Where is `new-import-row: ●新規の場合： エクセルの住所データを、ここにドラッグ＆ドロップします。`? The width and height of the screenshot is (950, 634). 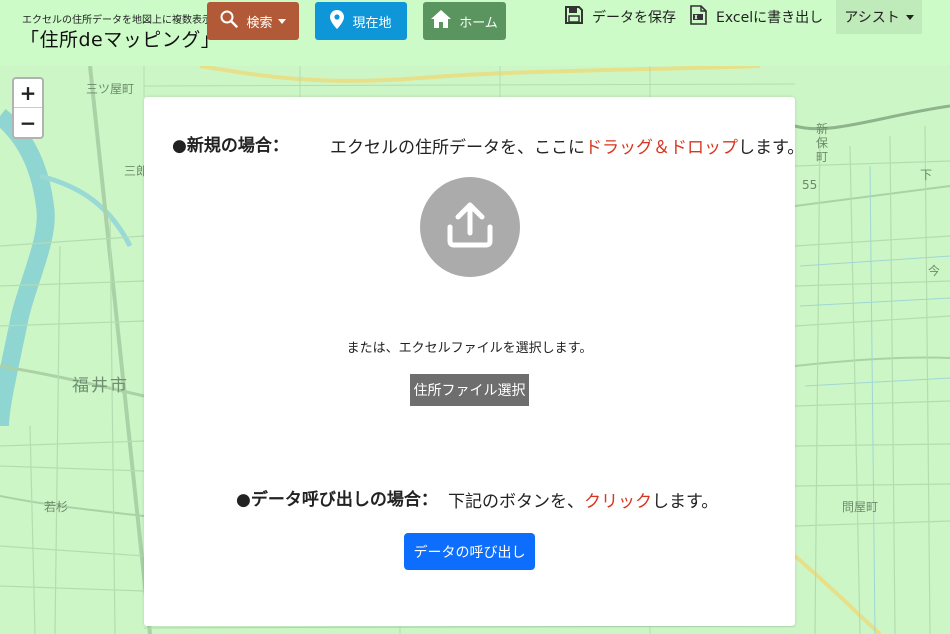
new-import-row: ●新規の場合： エクセルの住所データを、ここにドラッグ＆ドロップします。 is located at coordinates (488, 144).